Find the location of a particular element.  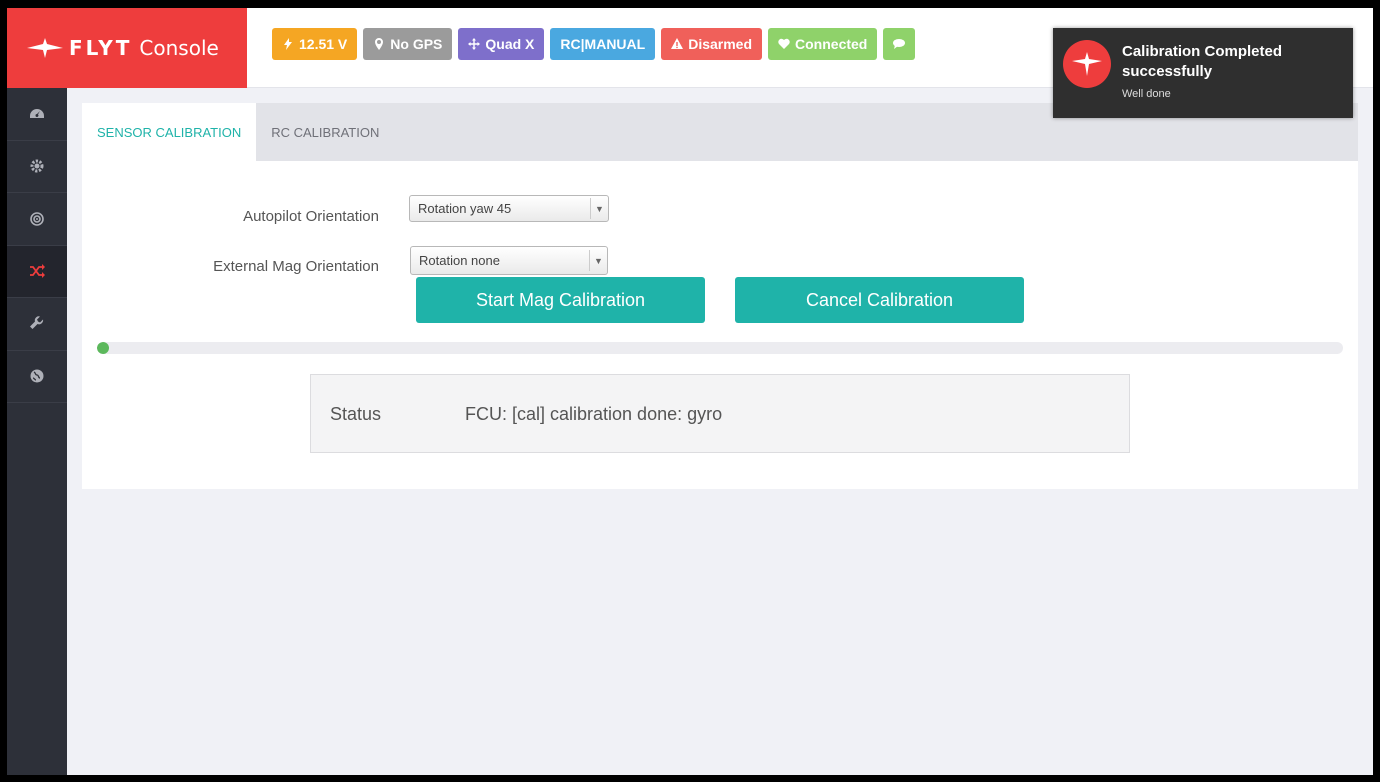

heart-icon is located at coordinates (784, 43).